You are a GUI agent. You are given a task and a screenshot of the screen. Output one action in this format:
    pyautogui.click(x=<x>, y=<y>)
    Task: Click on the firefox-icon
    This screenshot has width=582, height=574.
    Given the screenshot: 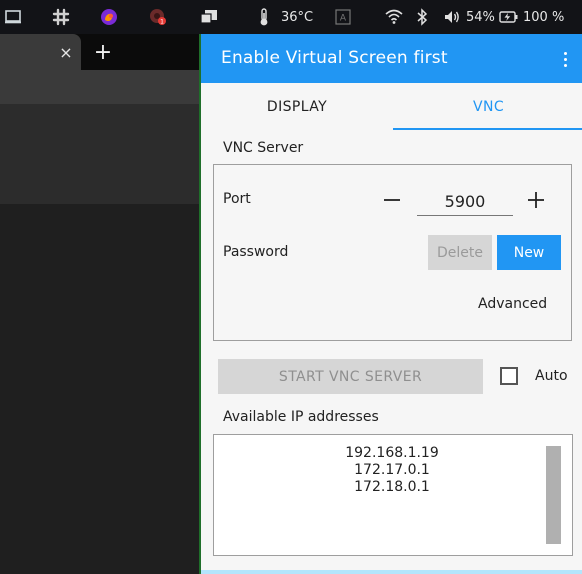 What is the action you would take?
    pyautogui.click(x=109, y=17)
    